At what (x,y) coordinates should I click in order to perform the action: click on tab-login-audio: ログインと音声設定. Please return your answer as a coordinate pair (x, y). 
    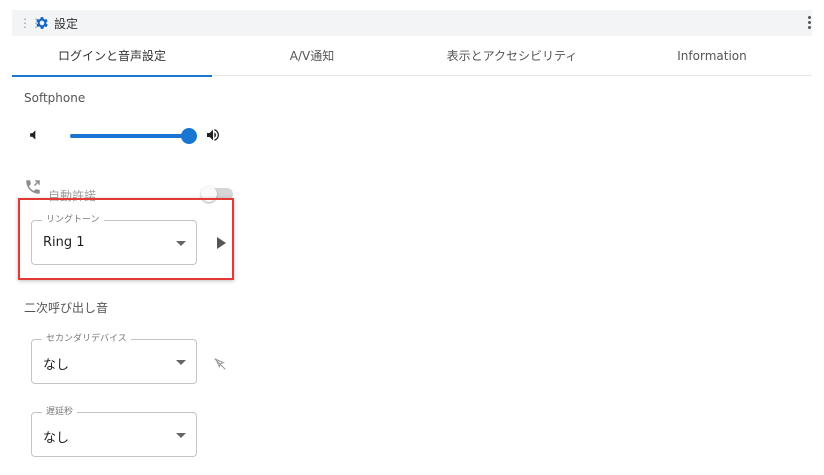
    Looking at the image, I should click on (112, 56).